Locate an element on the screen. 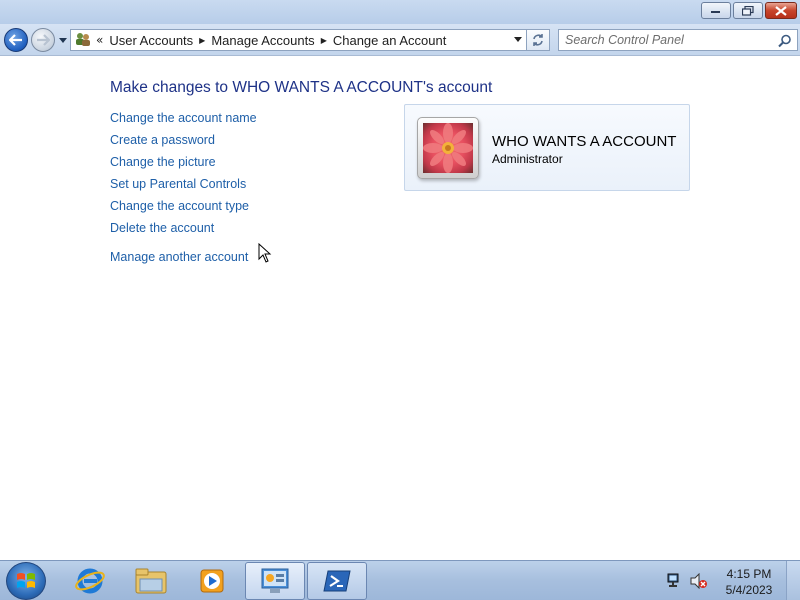 The width and height of the screenshot is (800, 600). start-button is located at coordinates (26, 581).